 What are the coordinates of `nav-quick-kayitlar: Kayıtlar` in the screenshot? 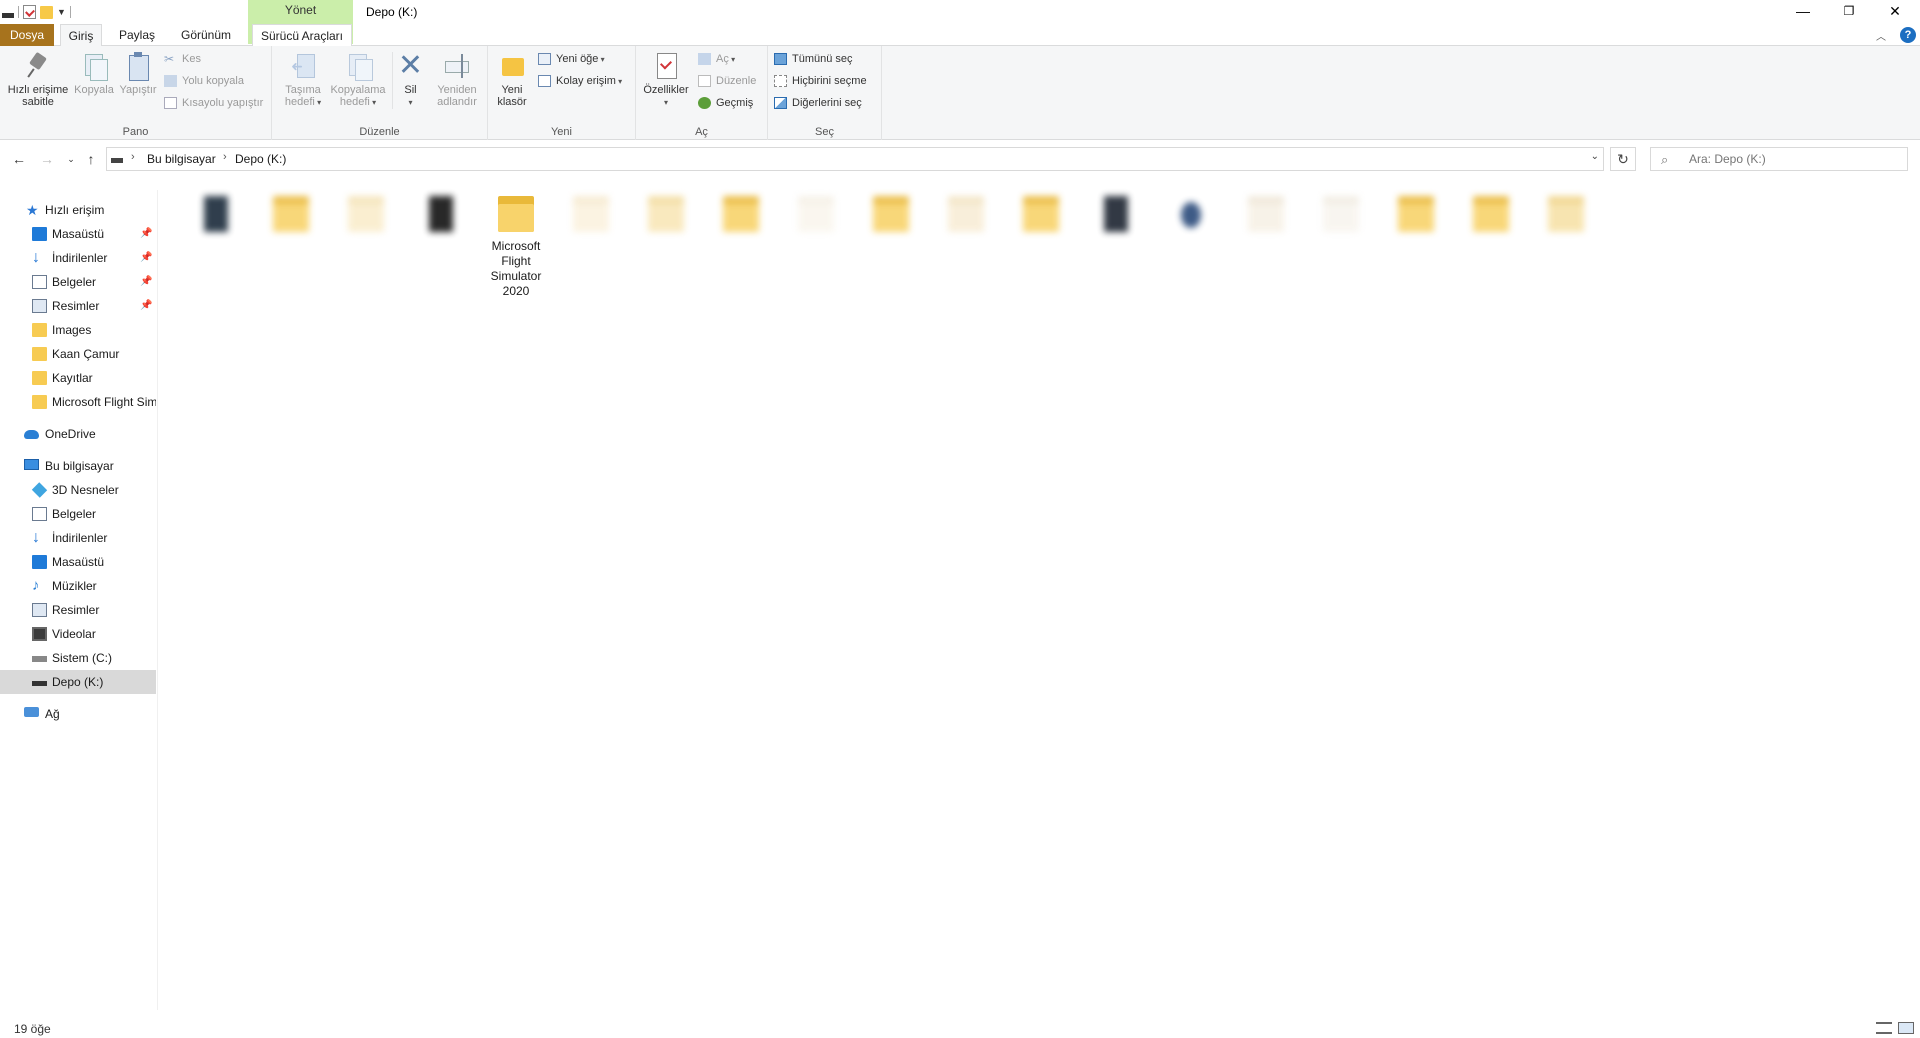 It's located at (78, 378).